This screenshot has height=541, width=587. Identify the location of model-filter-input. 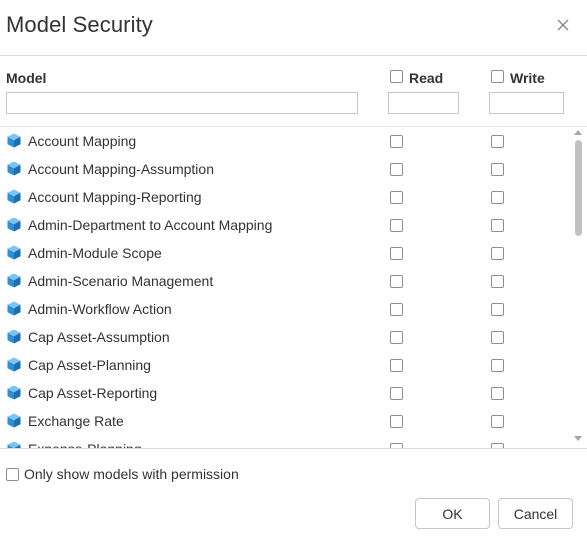
(182, 103).